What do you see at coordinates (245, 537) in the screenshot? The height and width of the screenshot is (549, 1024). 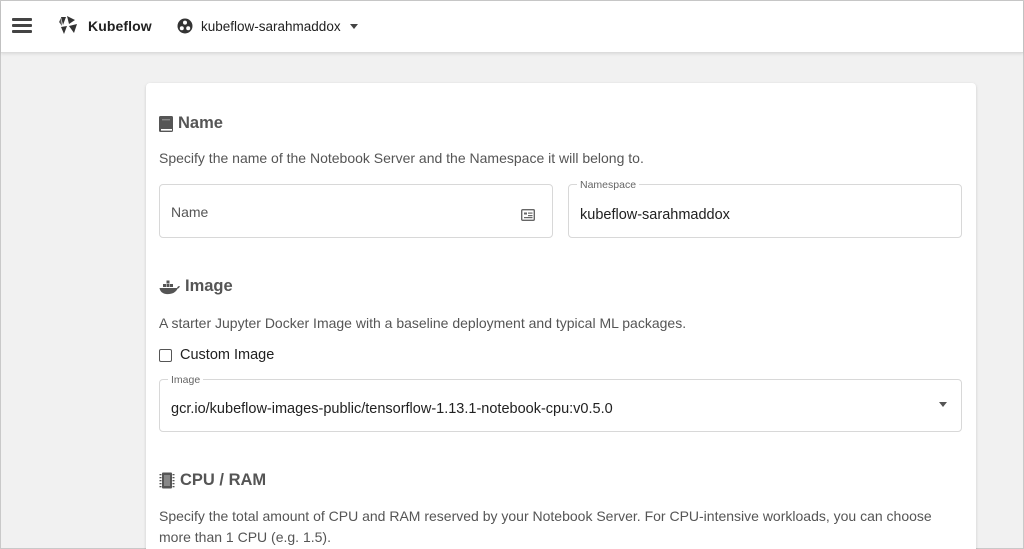 I see `cpu-description-line-2: more than 1 CPU (e.g. 1.5).` at bounding box center [245, 537].